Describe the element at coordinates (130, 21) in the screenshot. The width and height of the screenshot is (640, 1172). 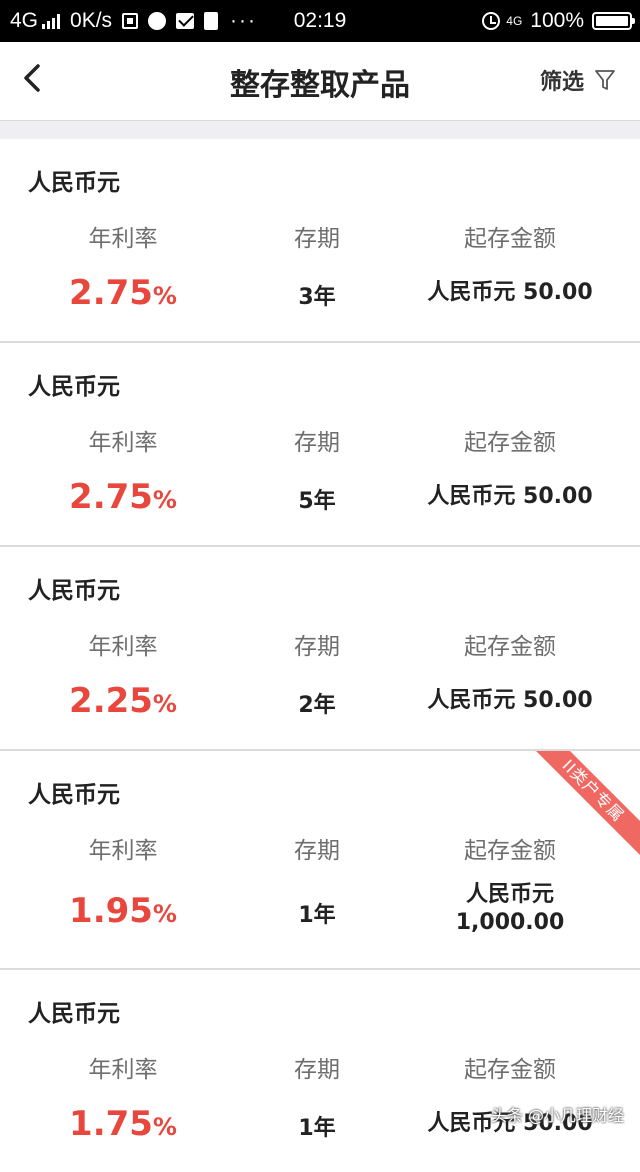
I see `app-icon` at that location.